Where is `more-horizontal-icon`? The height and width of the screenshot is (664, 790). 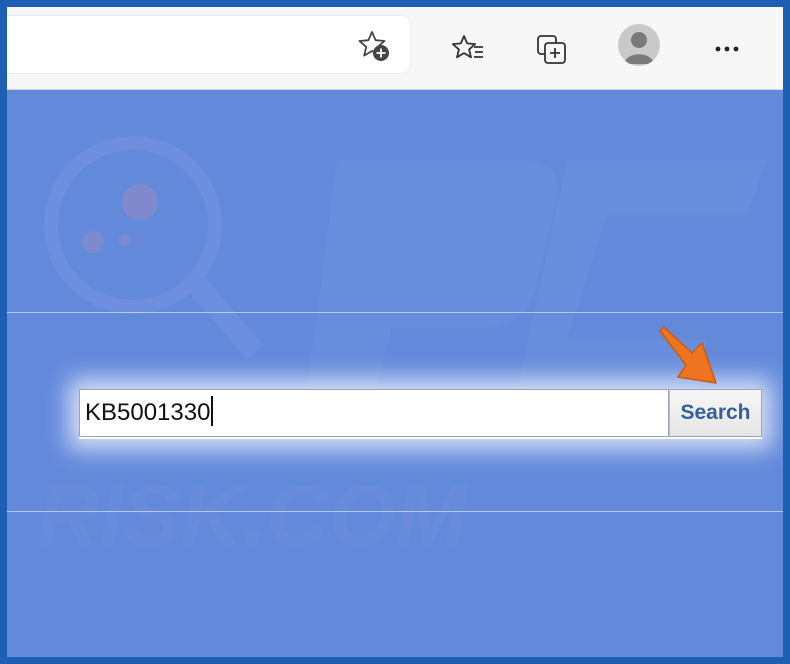 more-horizontal-icon is located at coordinates (727, 49).